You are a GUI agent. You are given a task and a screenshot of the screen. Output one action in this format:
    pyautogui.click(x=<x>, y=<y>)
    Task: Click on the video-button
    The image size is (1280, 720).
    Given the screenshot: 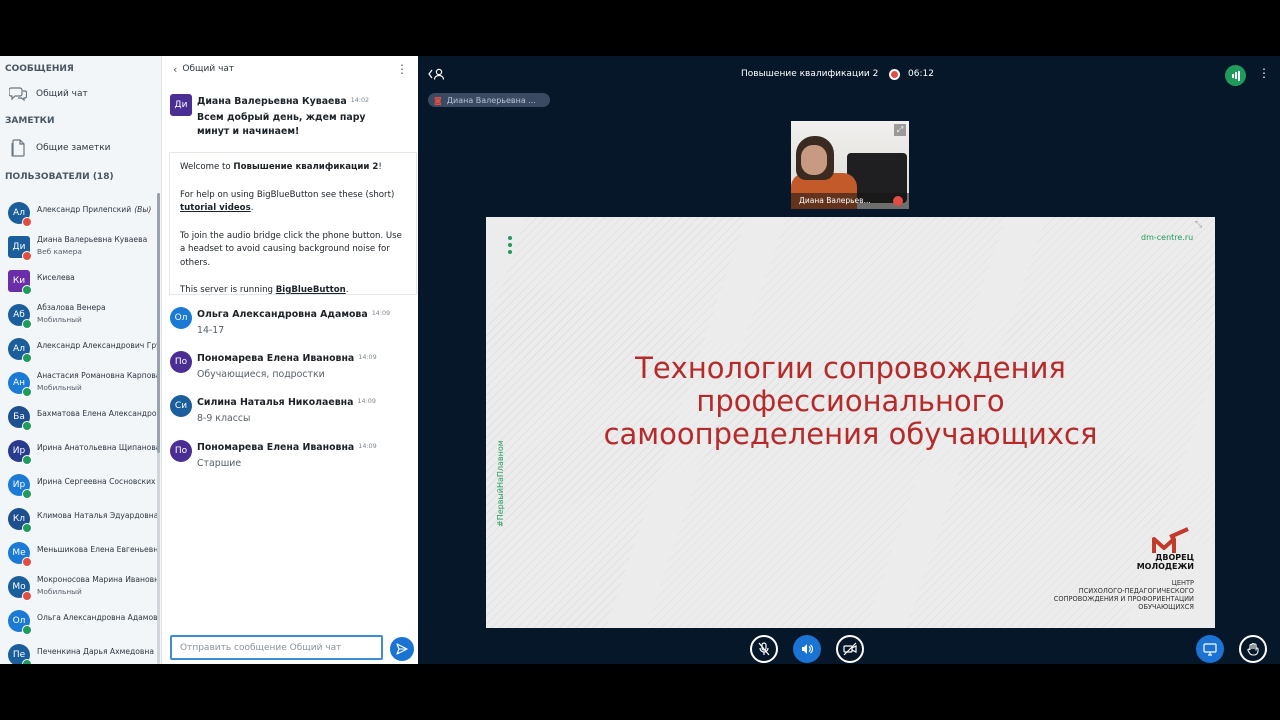 What is the action you would take?
    pyautogui.click(x=850, y=649)
    